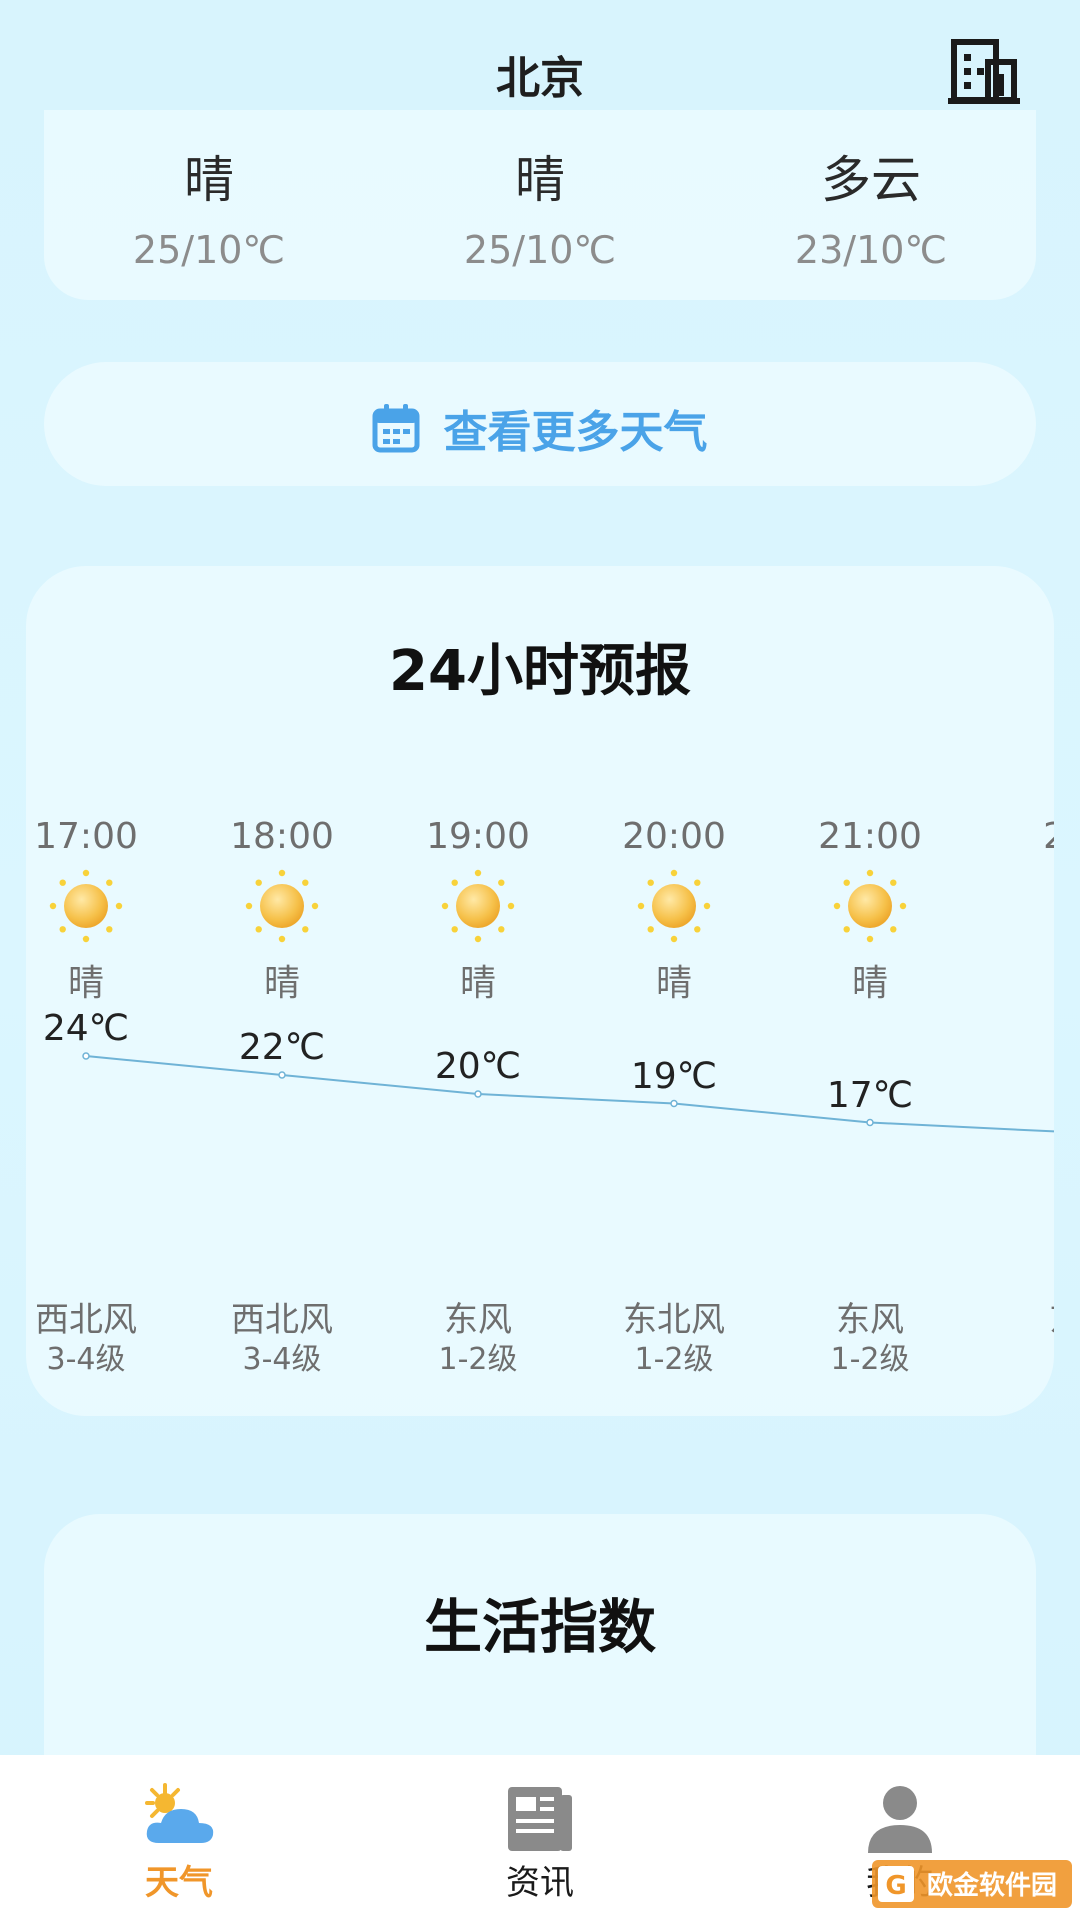 The height and width of the screenshot is (1920, 1080). I want to click on tab-weather: 天气, so click(179, 1837).